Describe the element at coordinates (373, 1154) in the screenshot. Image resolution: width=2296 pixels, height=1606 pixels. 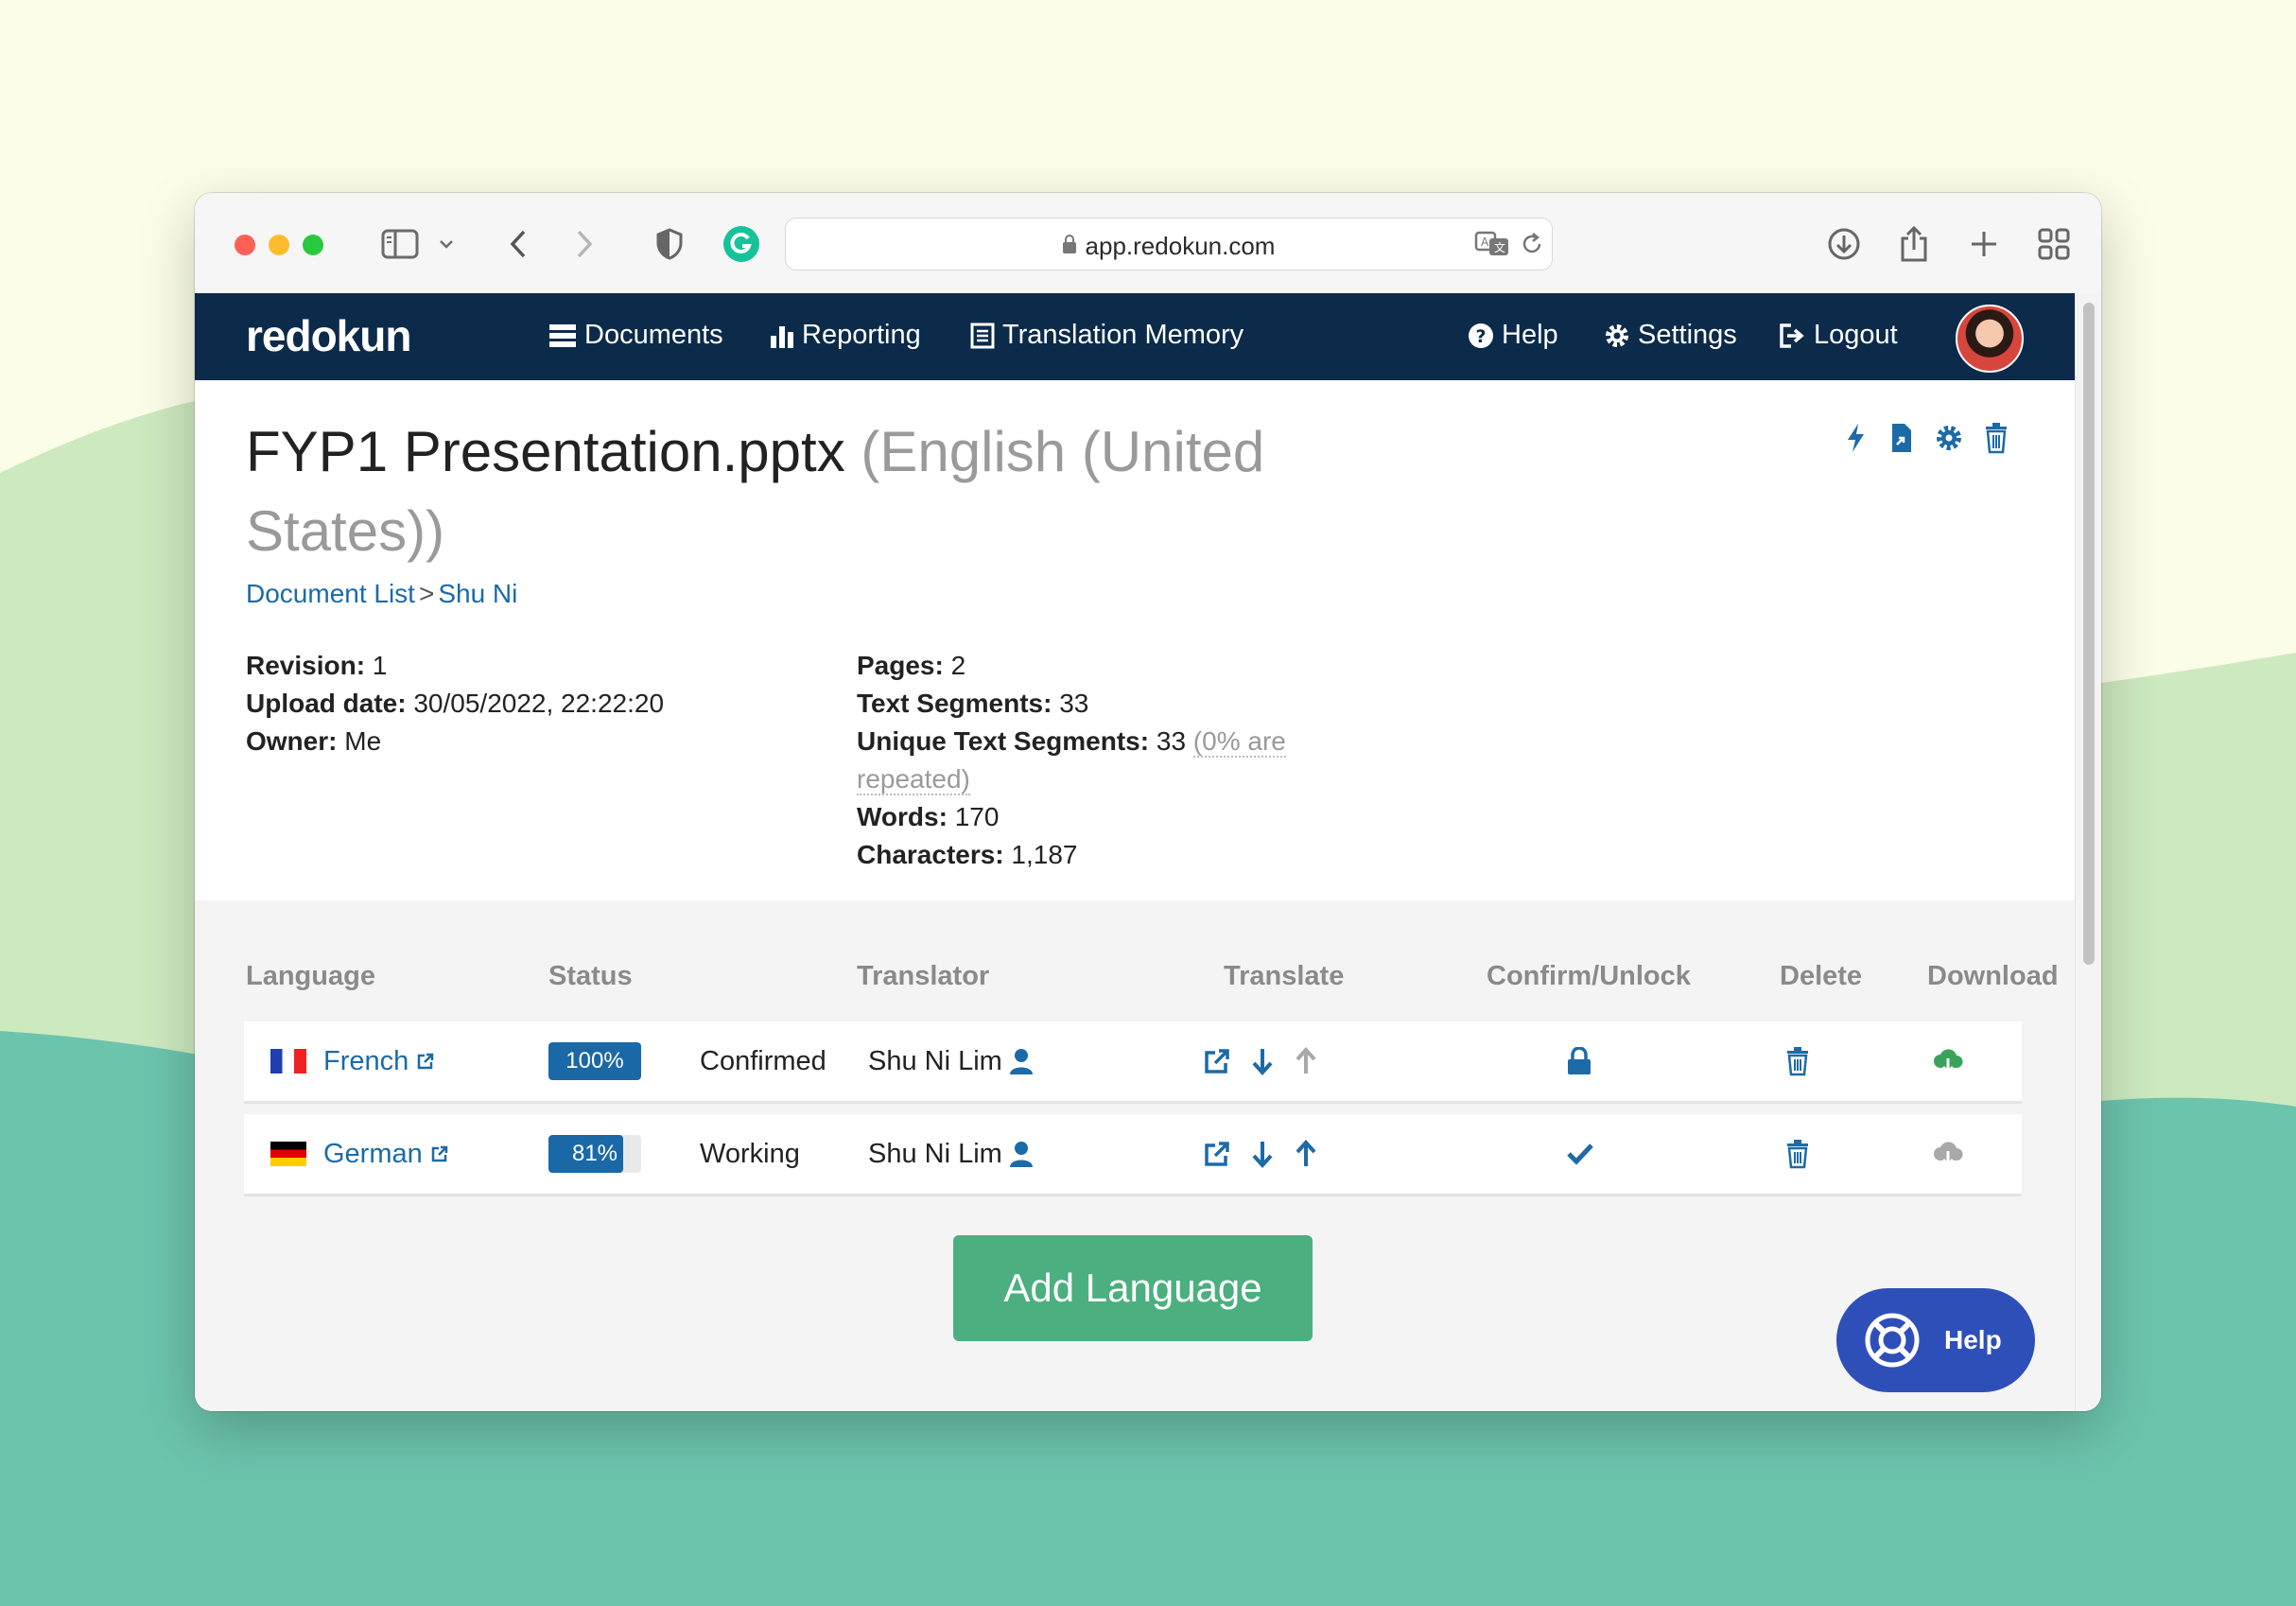
I see `language-link: German` at that location.